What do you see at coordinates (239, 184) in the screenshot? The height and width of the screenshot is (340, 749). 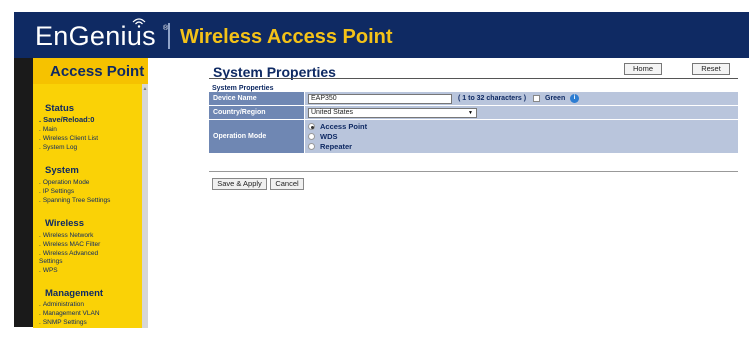 I see `save-apply-button: Save & Apply` at bounding box center [239, 184].